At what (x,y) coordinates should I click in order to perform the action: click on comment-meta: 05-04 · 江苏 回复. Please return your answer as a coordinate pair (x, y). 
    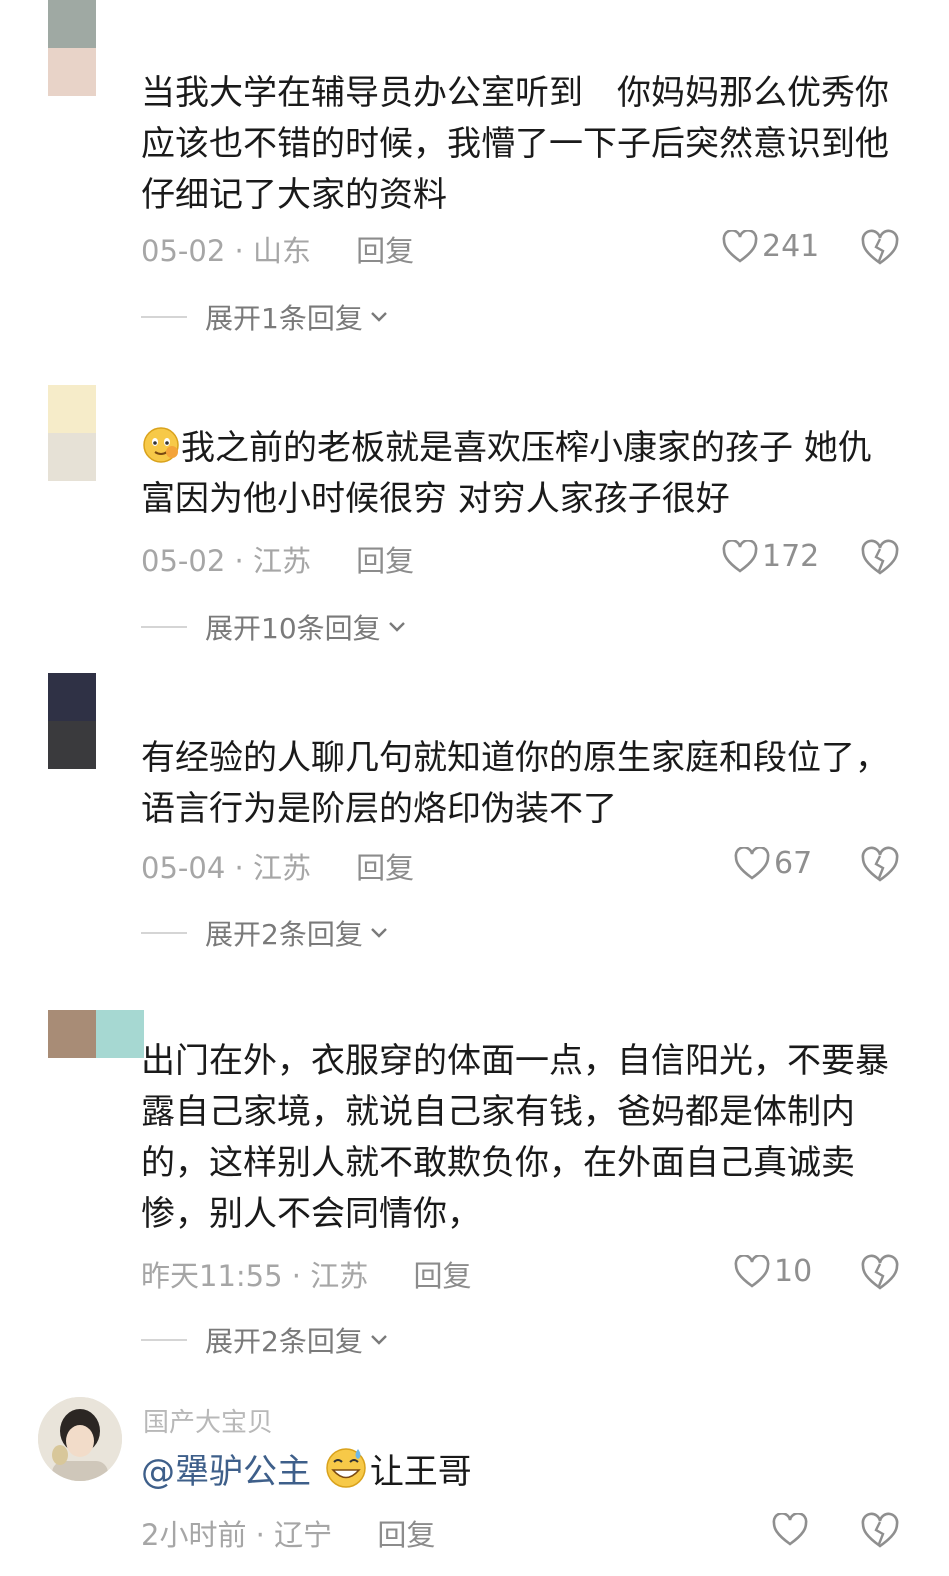
    Looking at the image, I should click on (278, 868).